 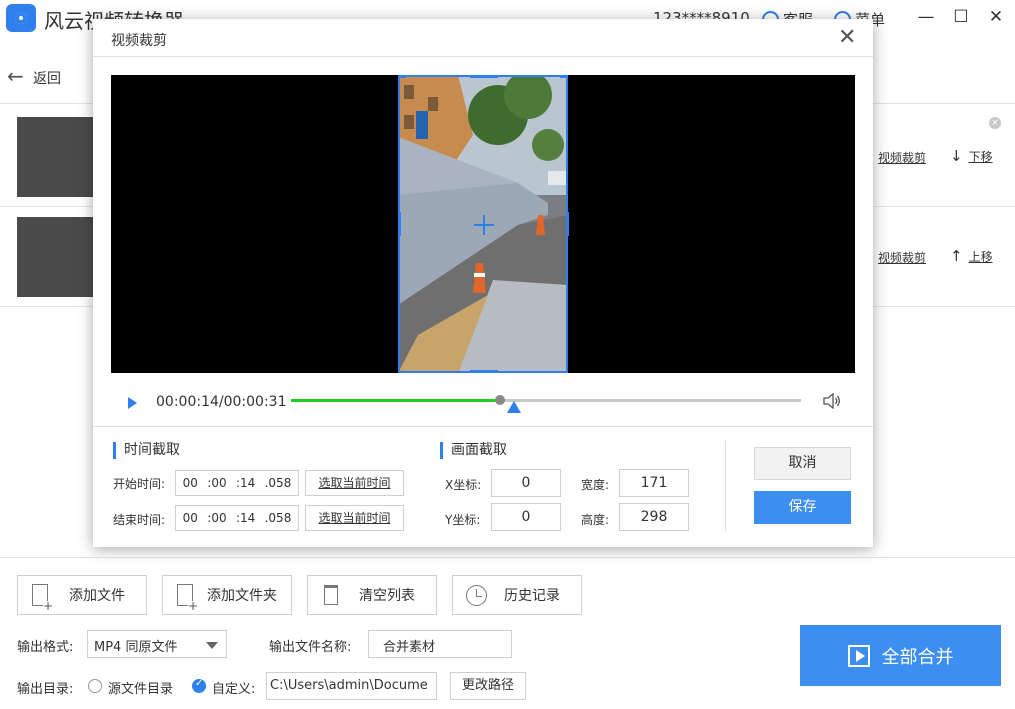 I want to click on start-milliseconds: .058, so click(x=278, y=483).